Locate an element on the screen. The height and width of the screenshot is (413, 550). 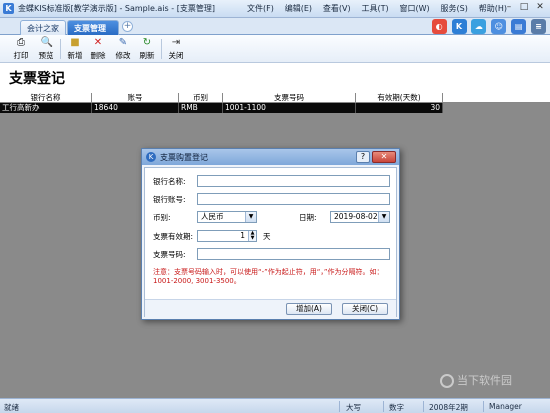
tab-label: 会计之家 is located at coordinates (43, 28).